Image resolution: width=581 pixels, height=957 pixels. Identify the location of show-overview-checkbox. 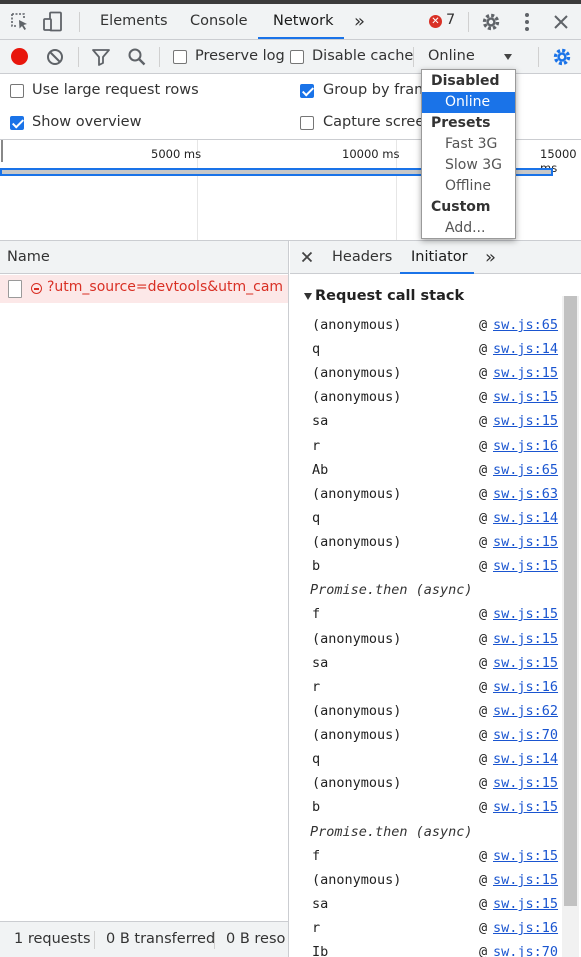
(17, 123).